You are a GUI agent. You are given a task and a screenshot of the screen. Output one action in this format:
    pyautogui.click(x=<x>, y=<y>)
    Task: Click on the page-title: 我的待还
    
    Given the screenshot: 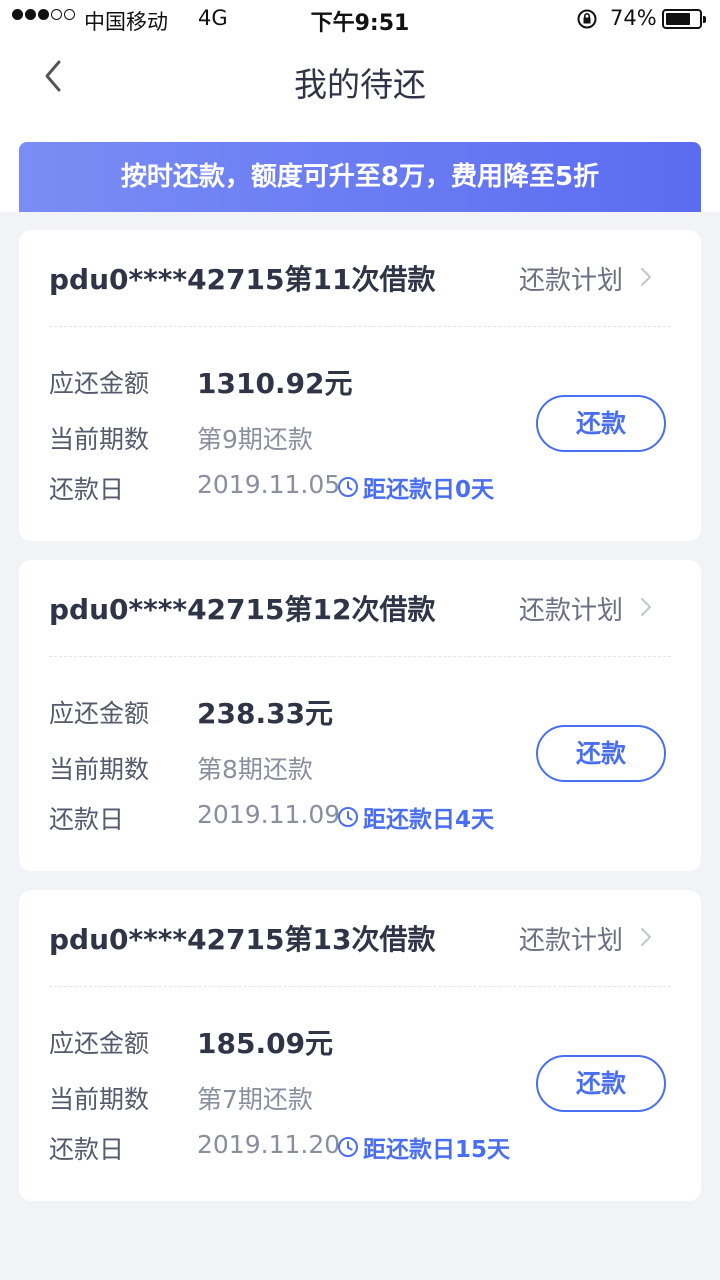 What is the action you would take?
    pyautogui.click(x=360, y=84)
    